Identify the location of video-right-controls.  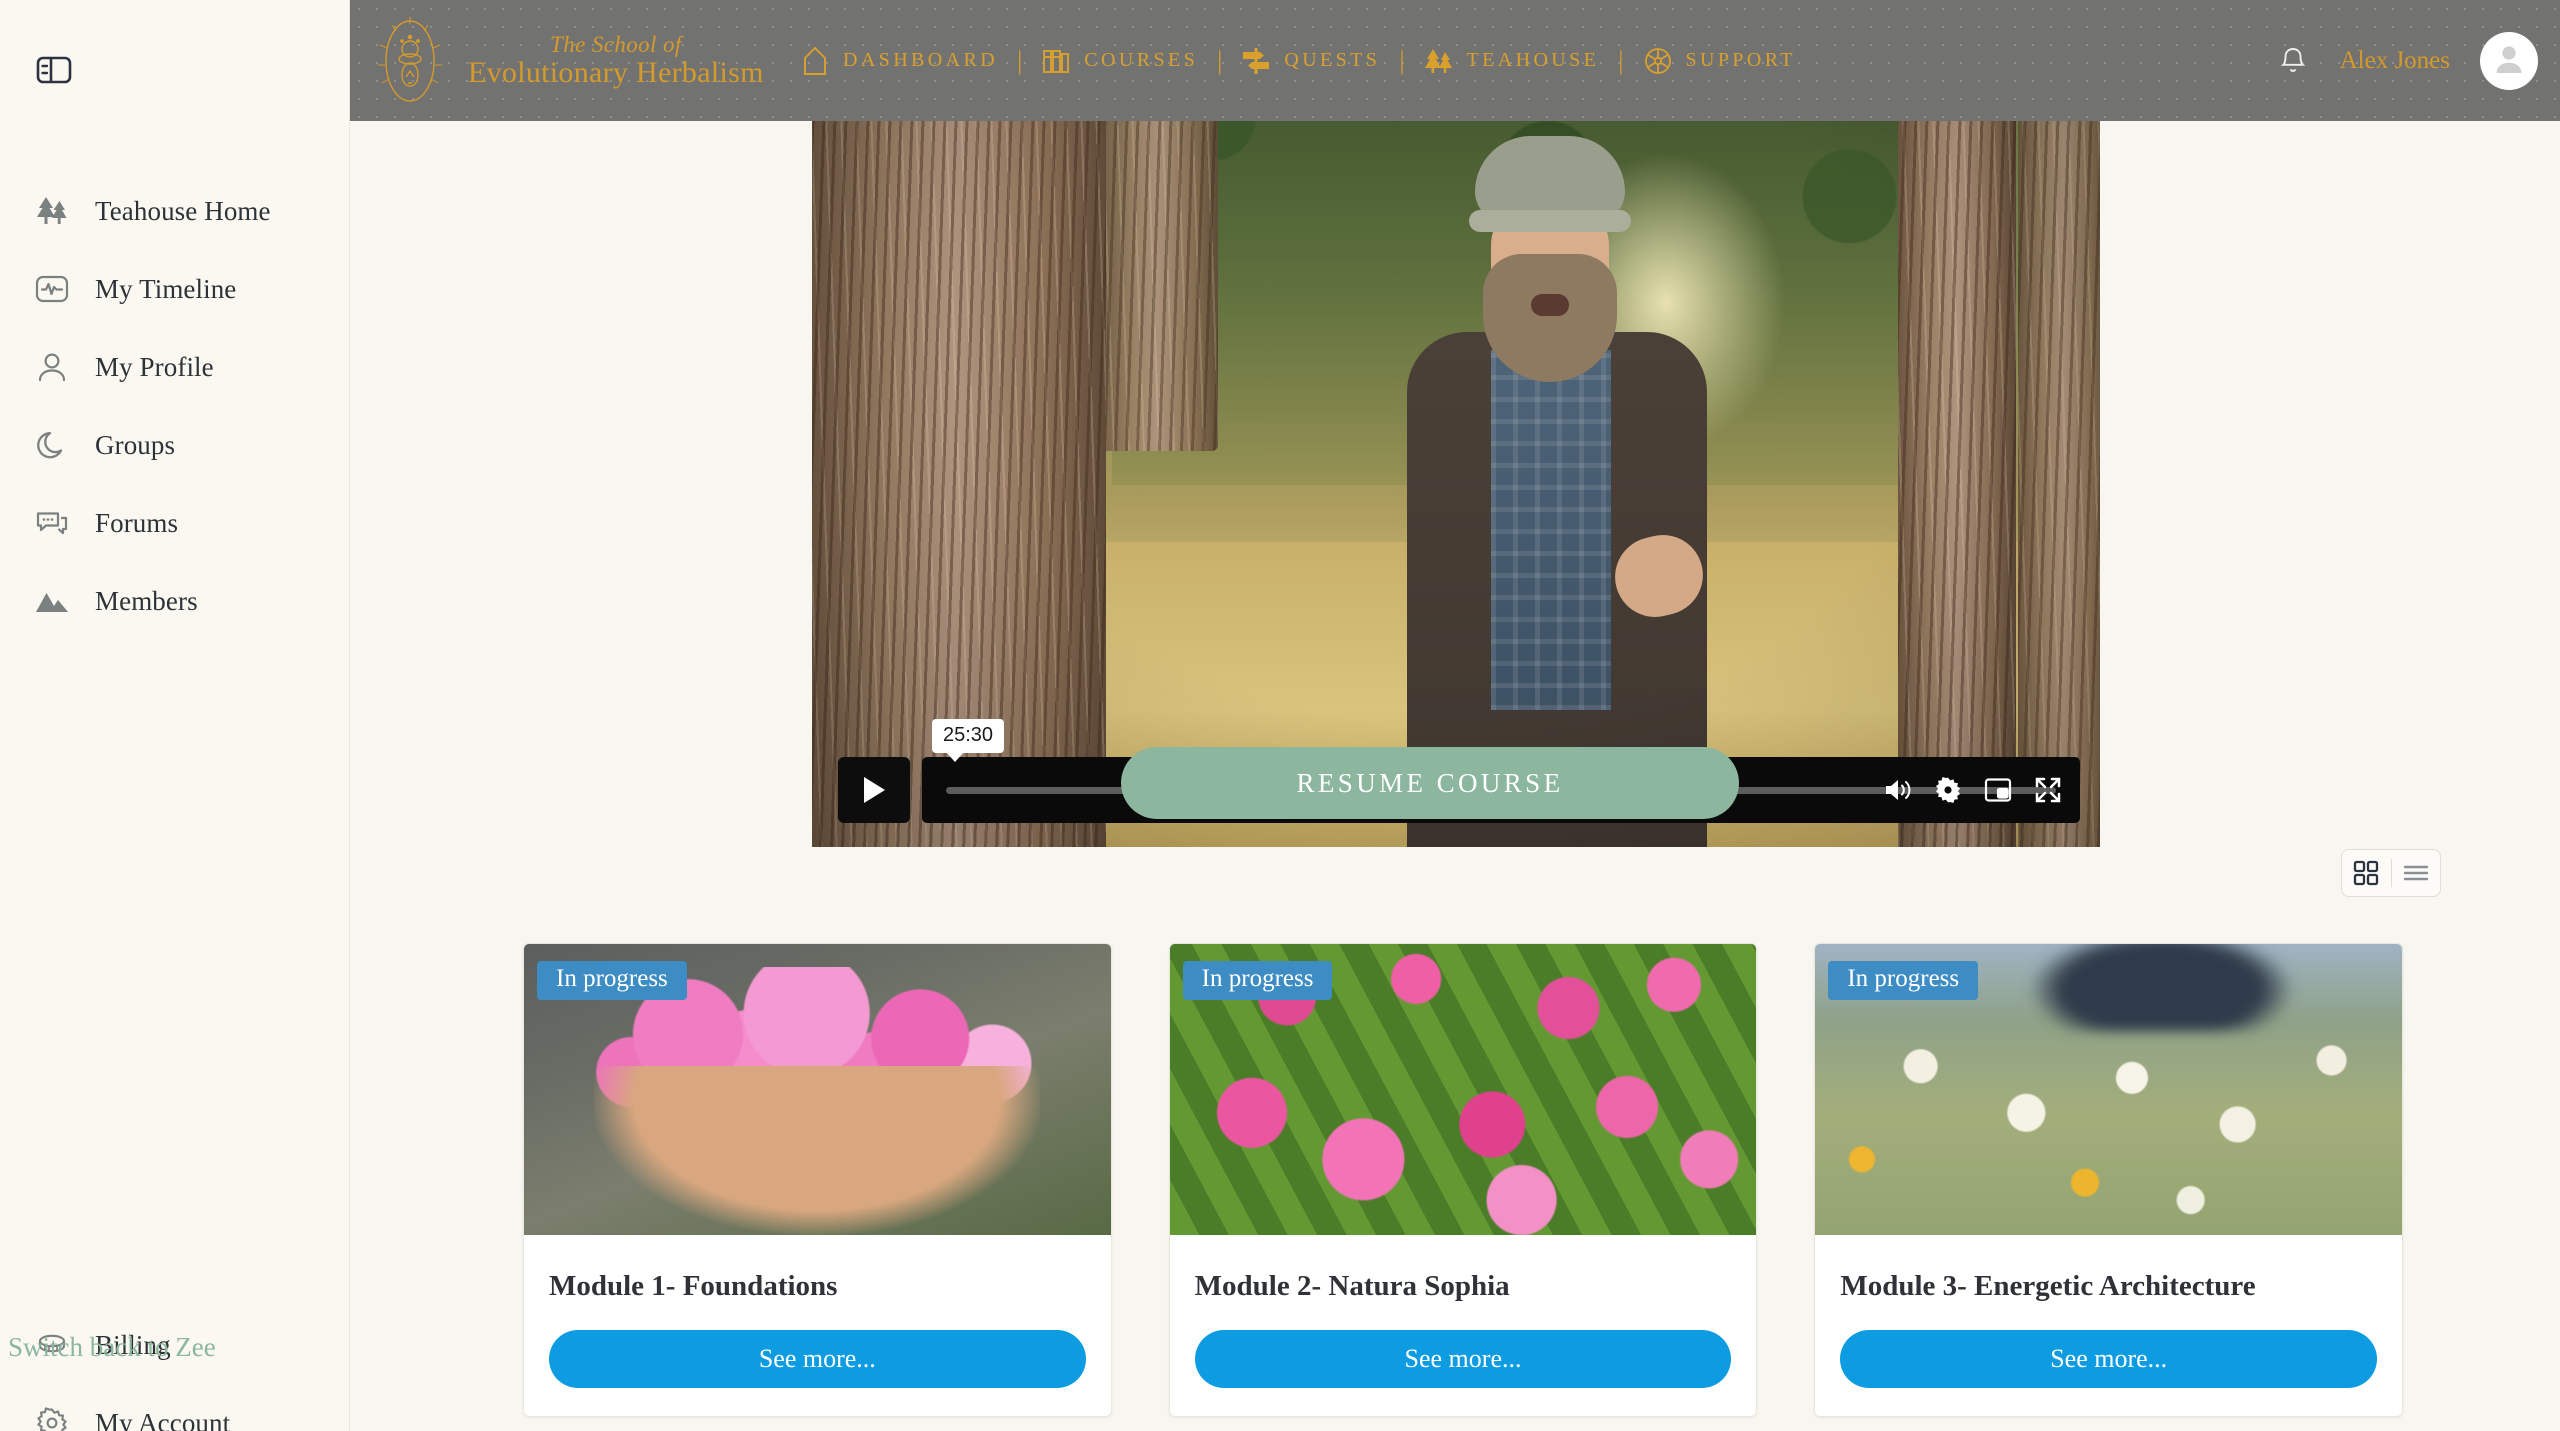
(1973, 790).